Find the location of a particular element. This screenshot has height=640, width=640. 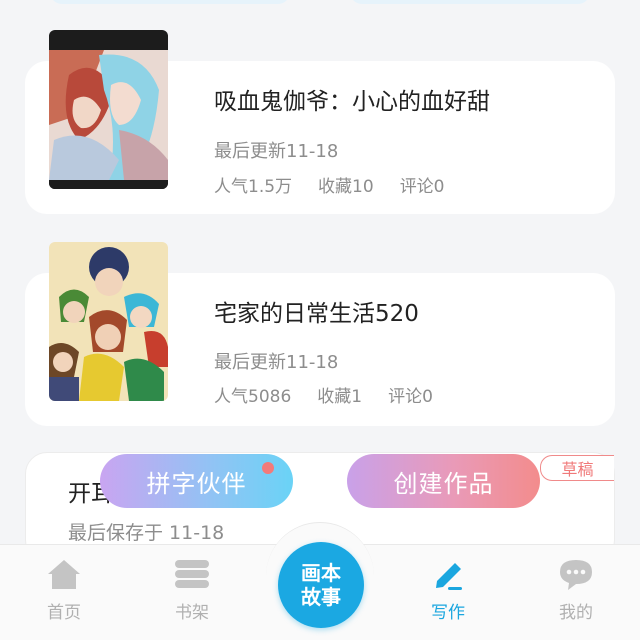

create-work-button: 创建作品 is located at coordinates (443, 481).